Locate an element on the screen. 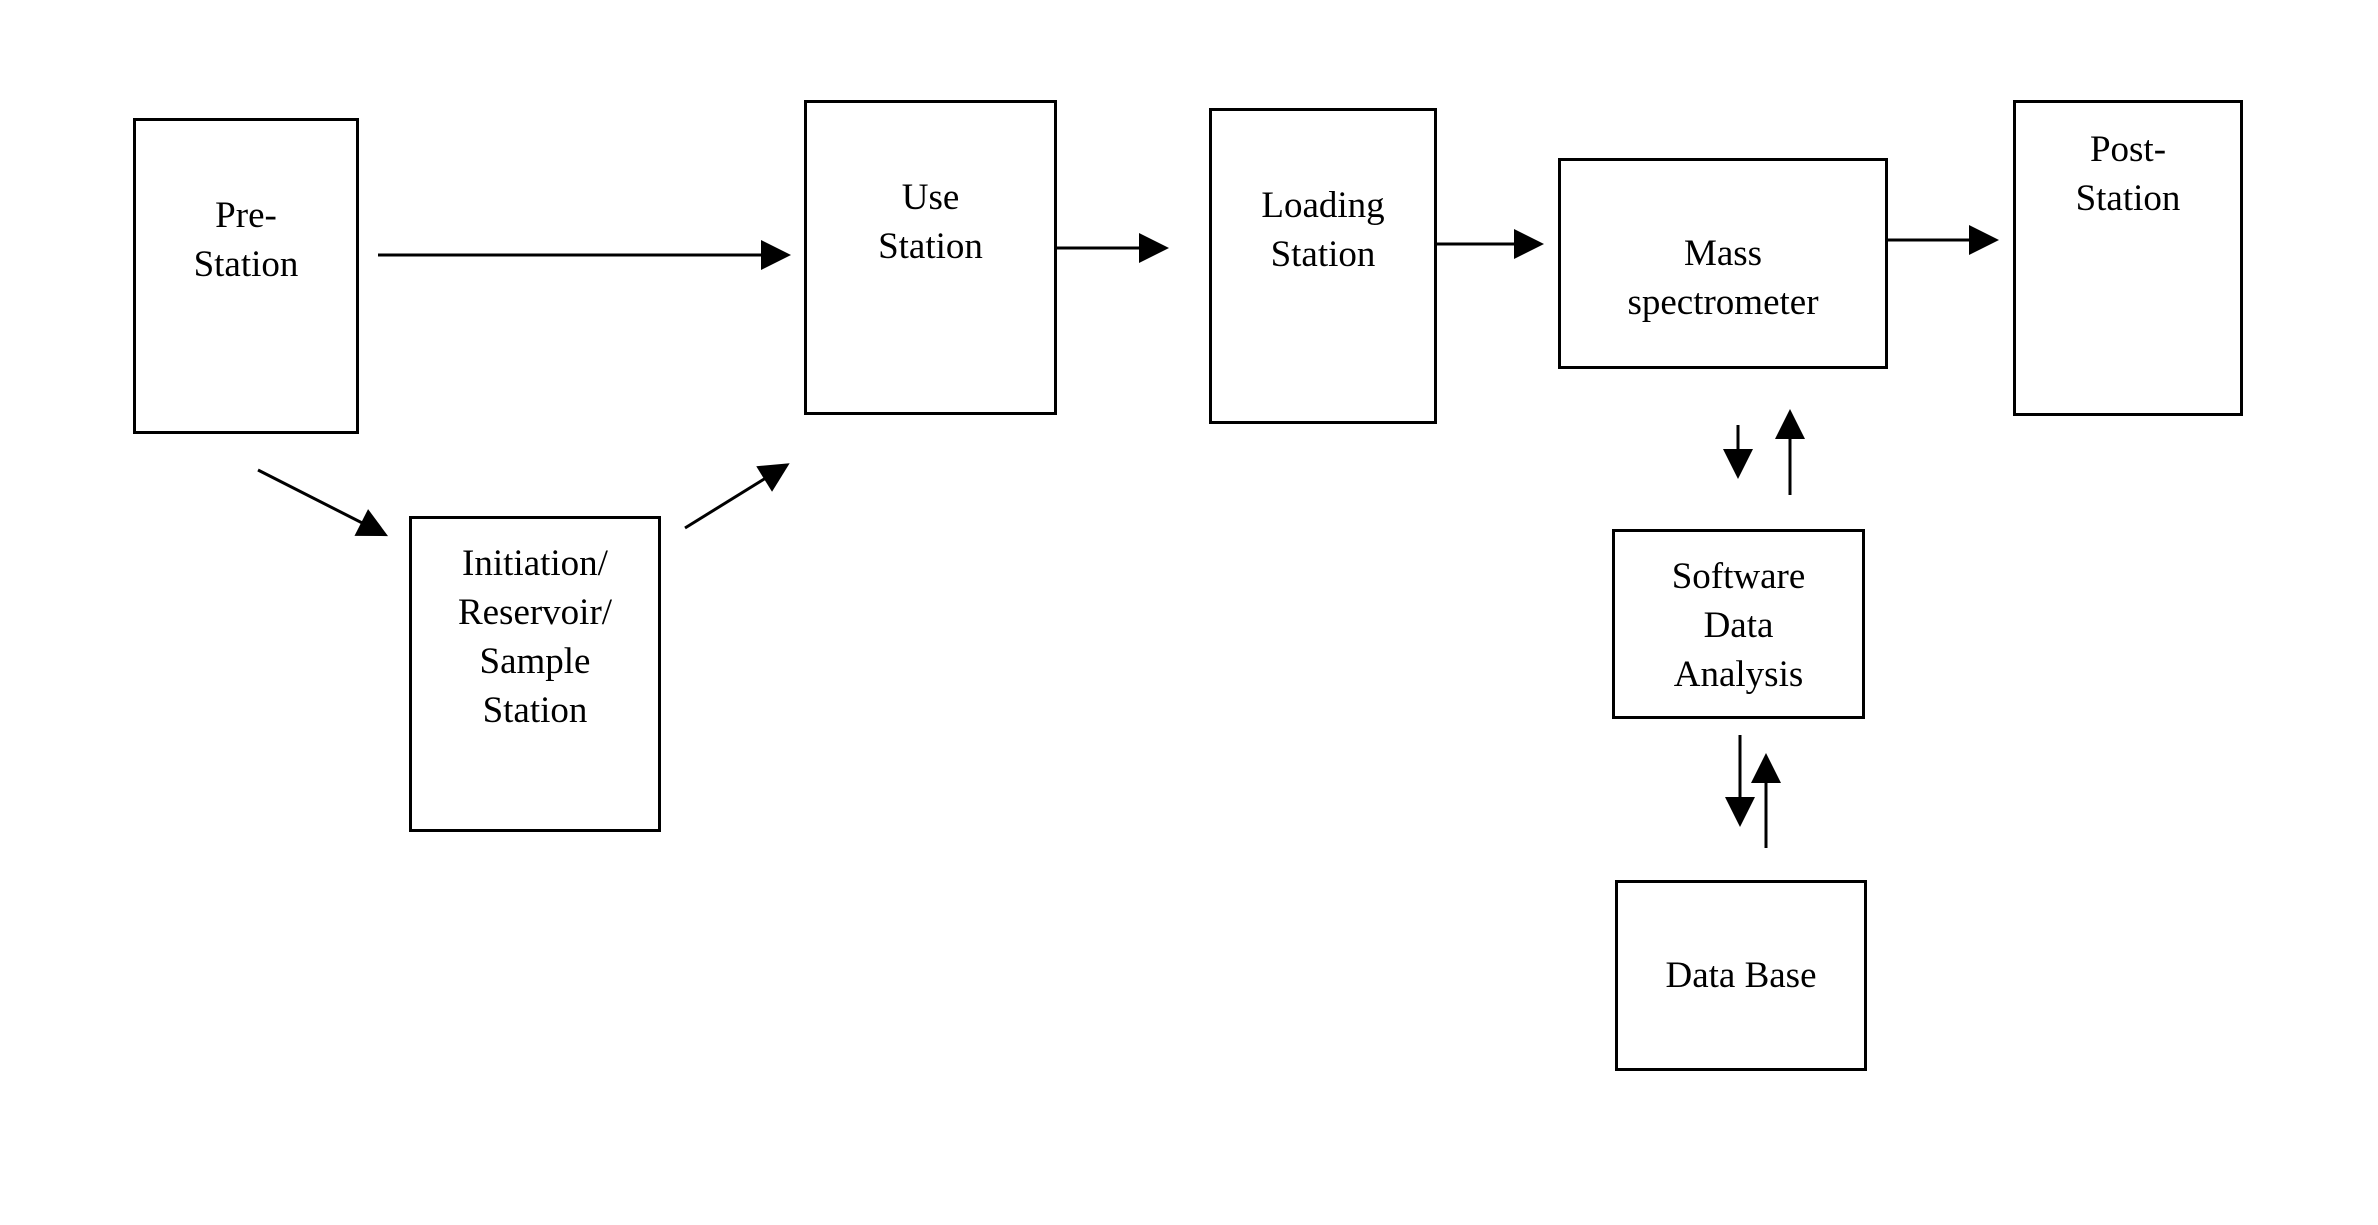 The width and height of the screenshot is (2378, 1225). label-line: Reservoir/ is located at coordinates (535, 612).